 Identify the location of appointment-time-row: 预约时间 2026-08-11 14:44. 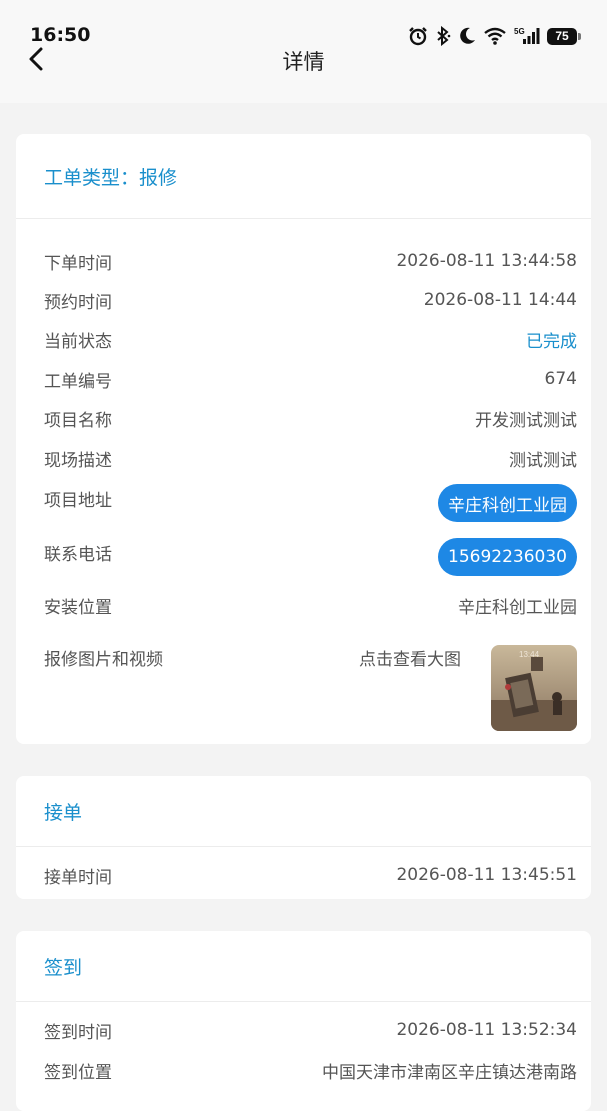
(303, 300).